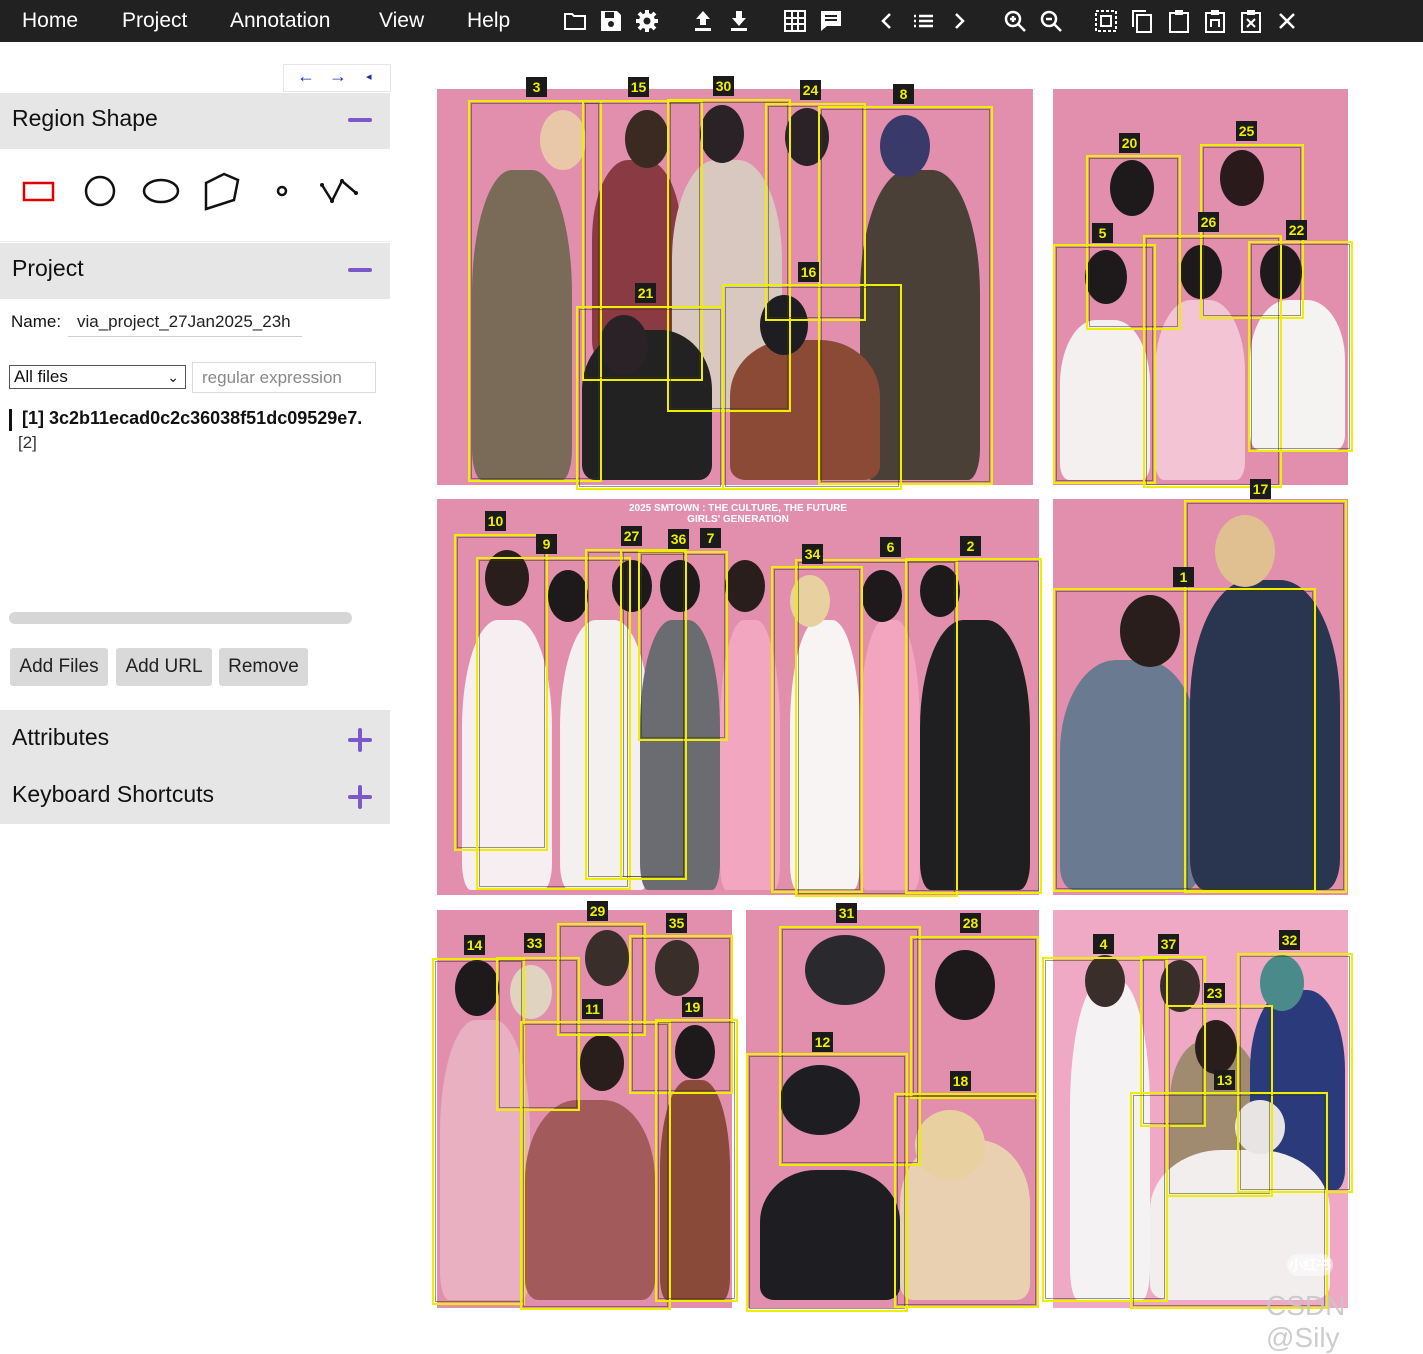 Image resolution: width=1423 pixels, height=1354 pixels. What do you see at coordinates (164, 667) in the screenshot?
I see `add-url-button: Add URL` at bounding box center [164, 667].